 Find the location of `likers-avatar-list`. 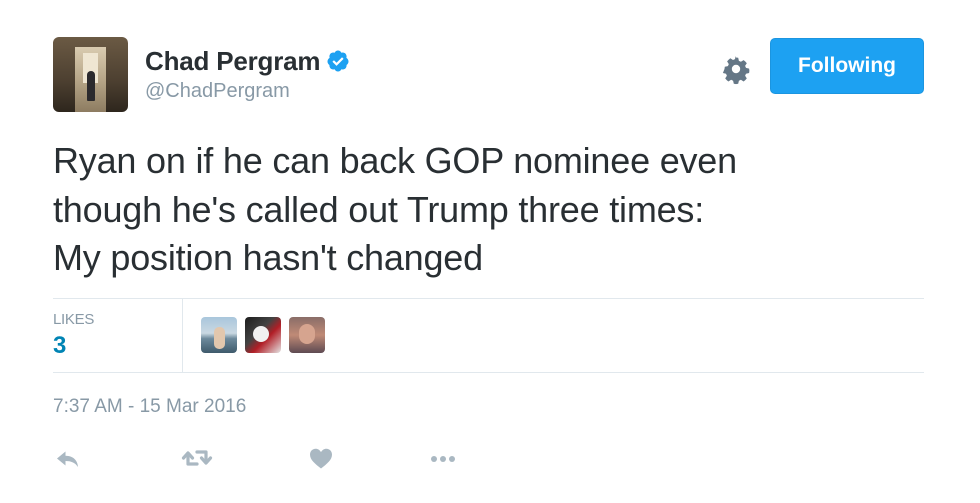

likers-avatar-list is located at coordinates (263, 335).